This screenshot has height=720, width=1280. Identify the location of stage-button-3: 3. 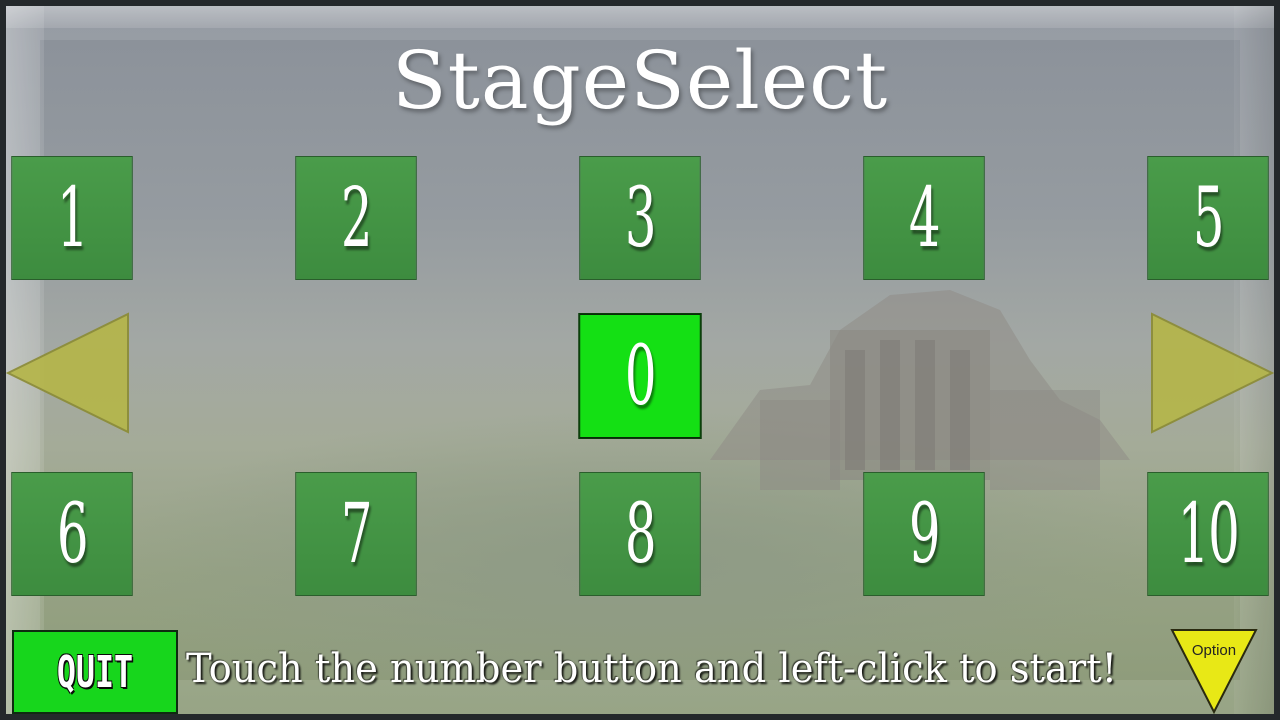
(640, 218).